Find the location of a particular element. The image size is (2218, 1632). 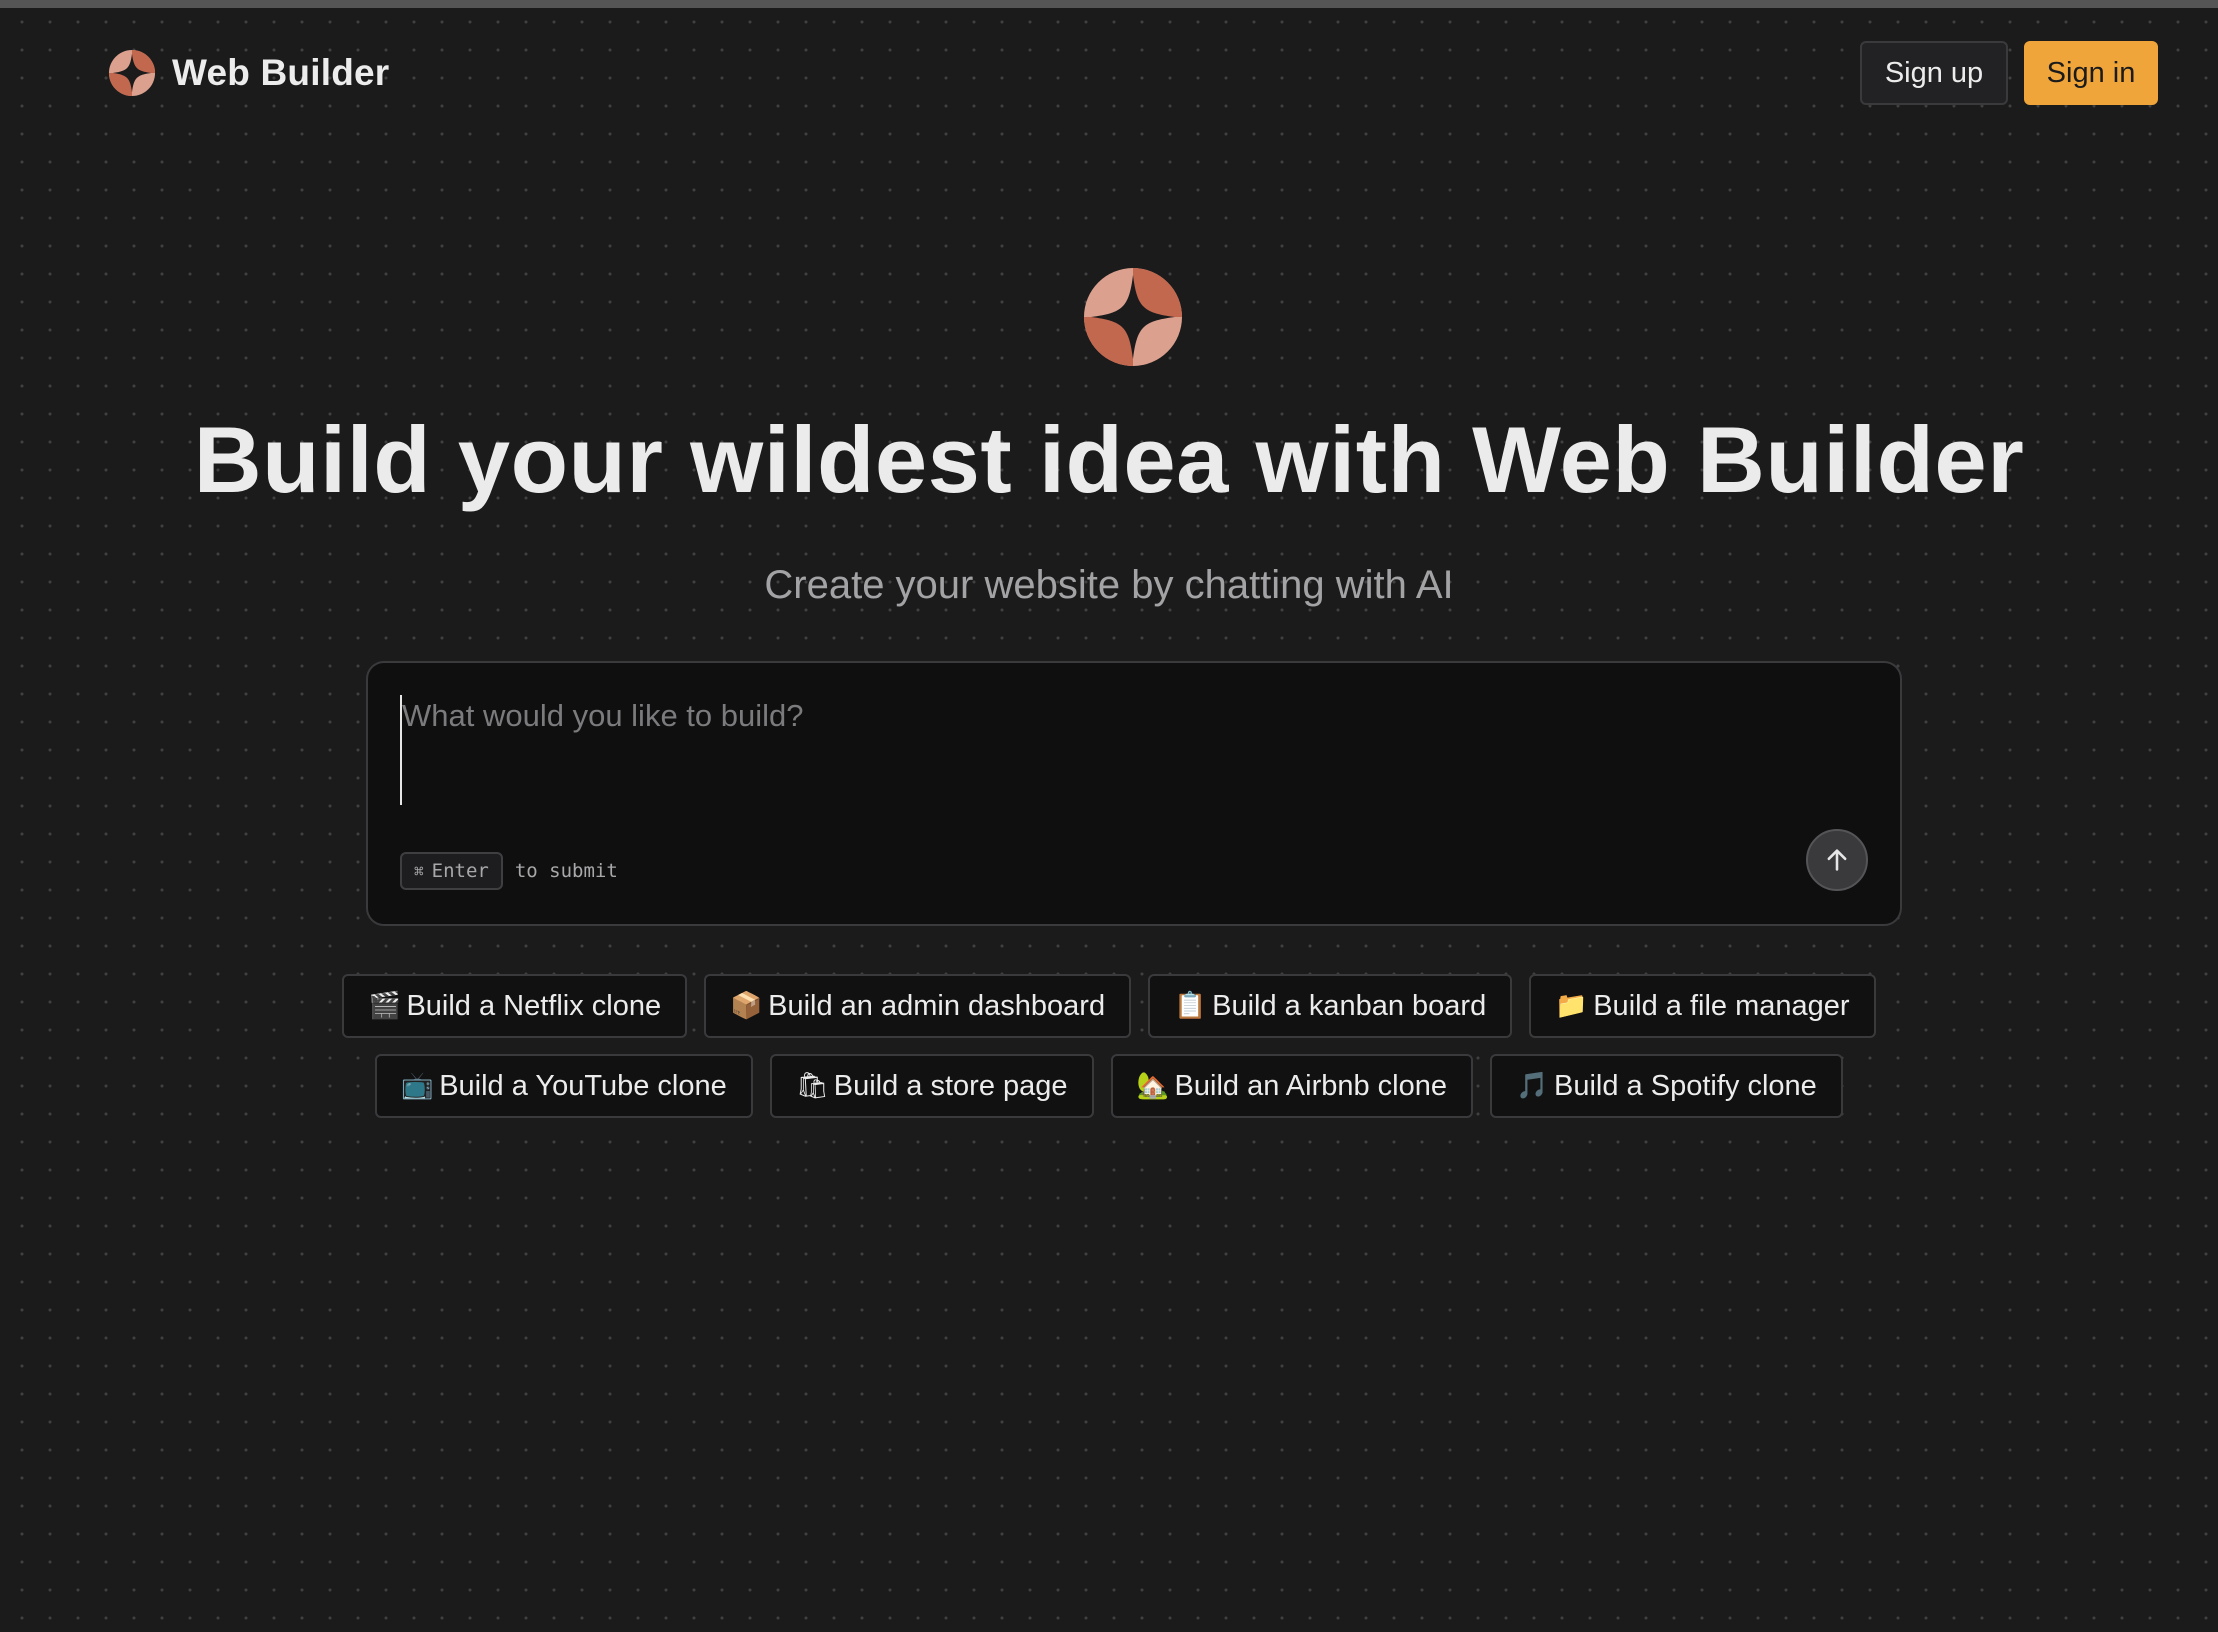

suggestion-label: Build a file manager is located at coordinates (1721, 1005).